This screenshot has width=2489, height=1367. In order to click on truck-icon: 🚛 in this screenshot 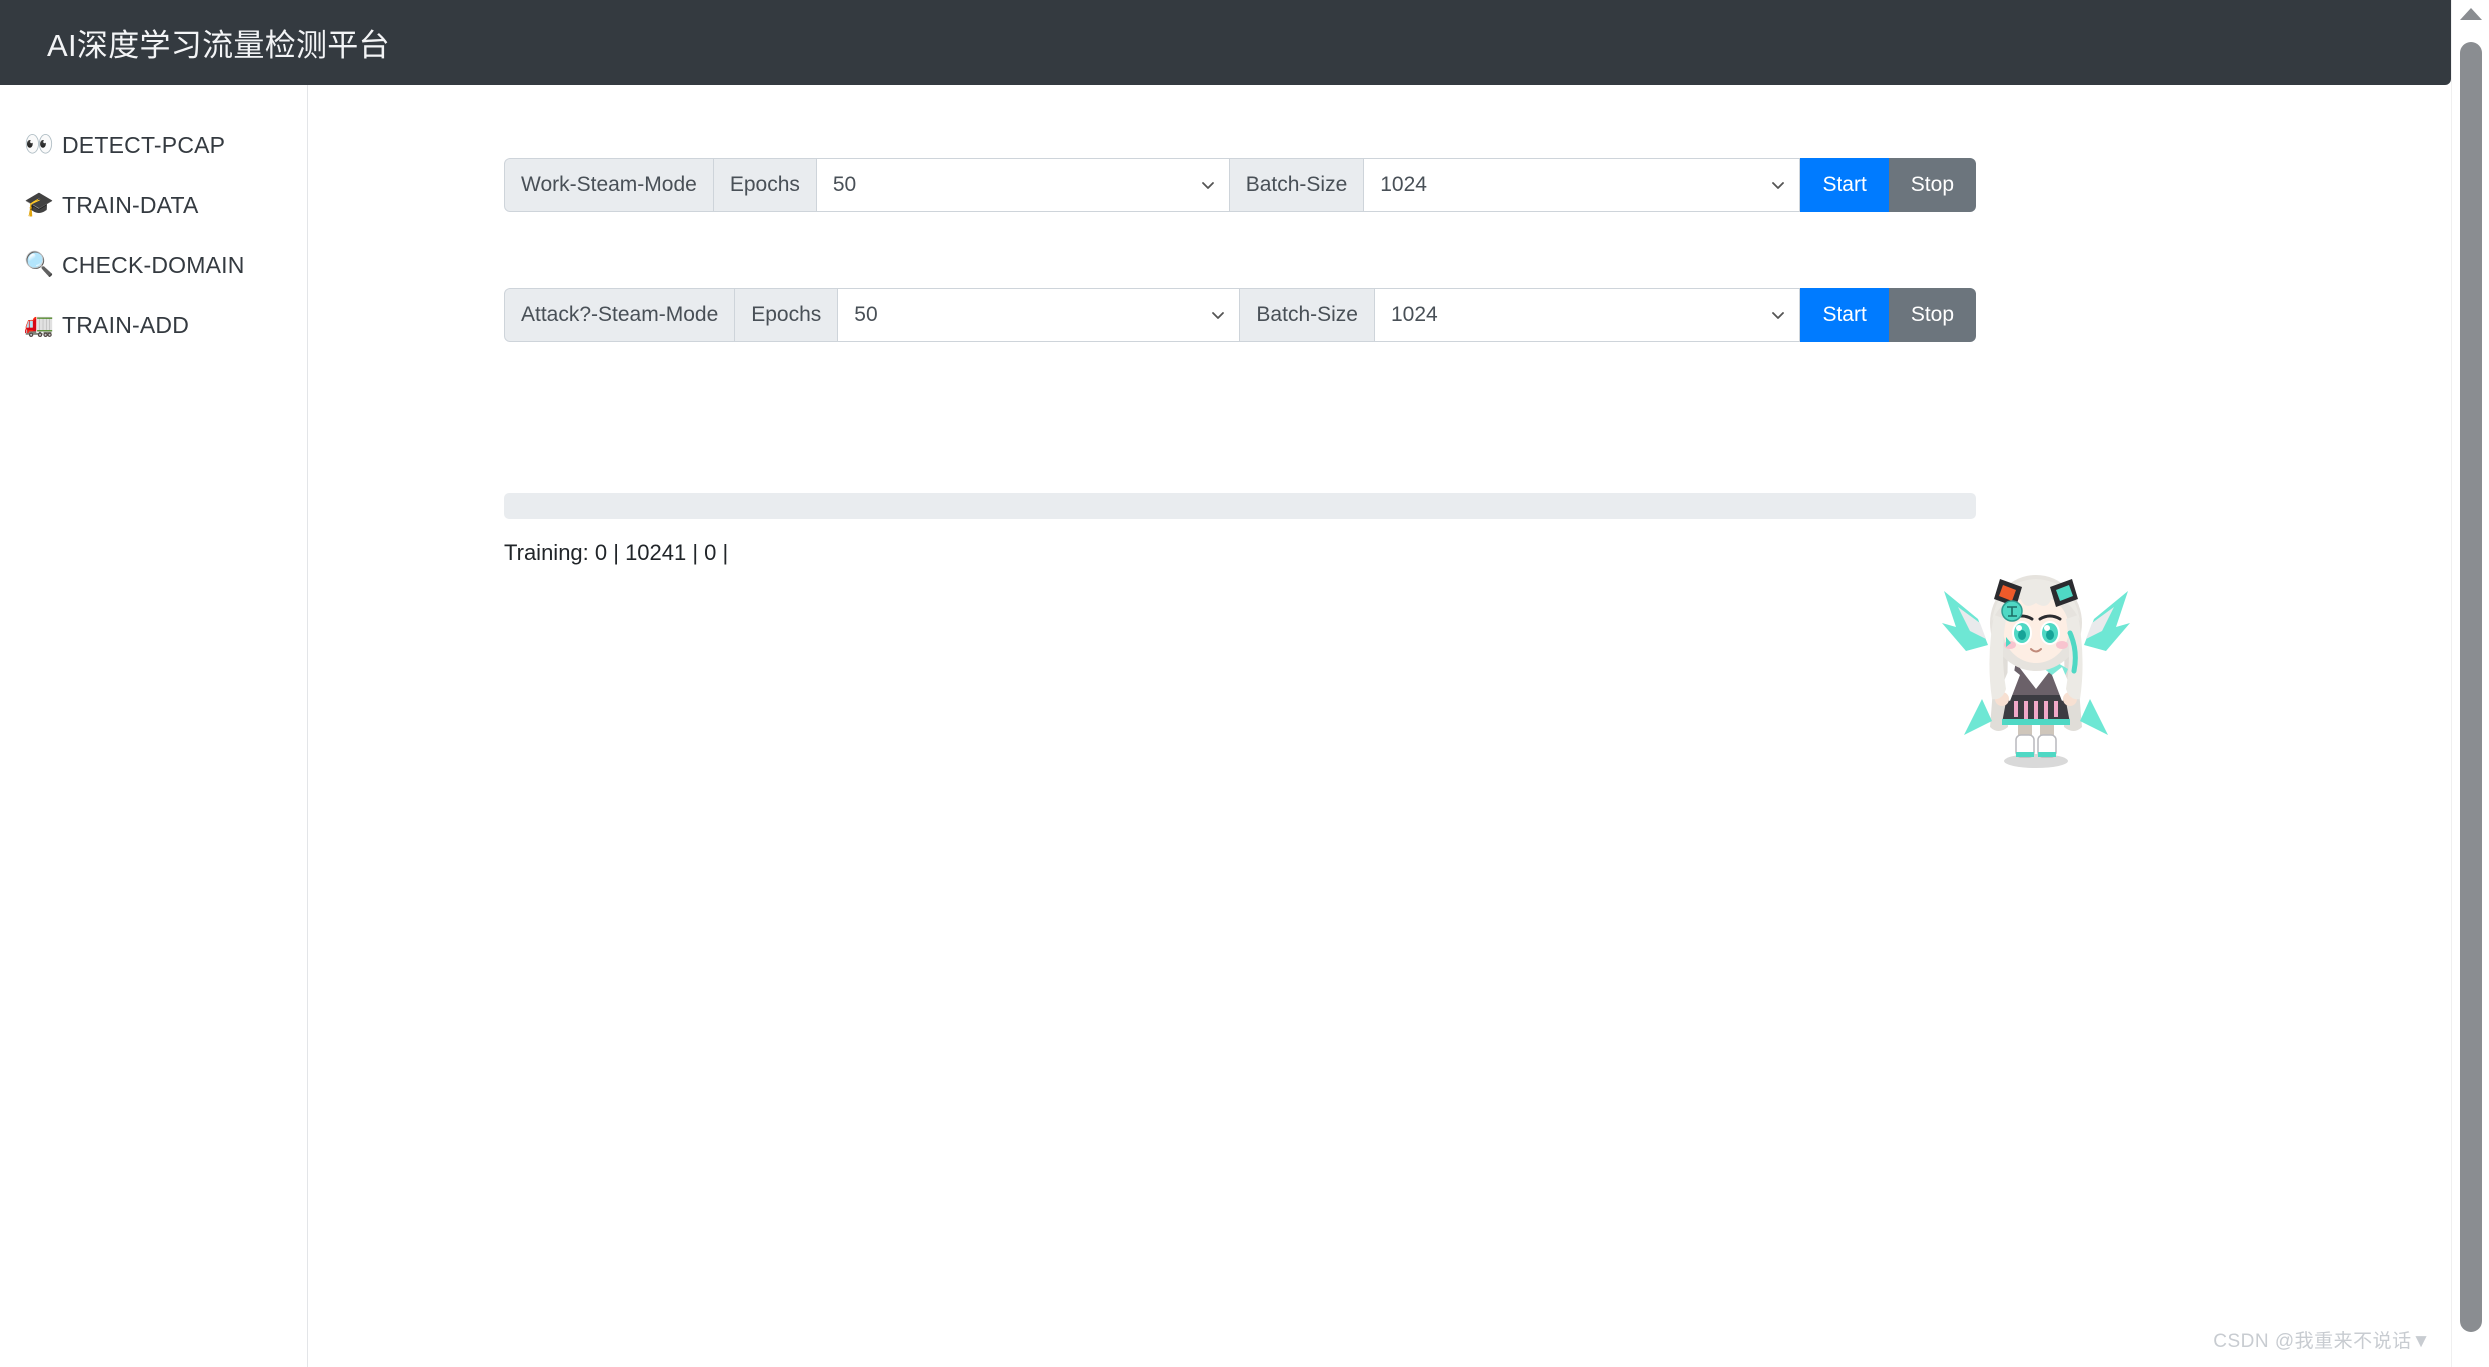, I will do `click(39, 324)`.